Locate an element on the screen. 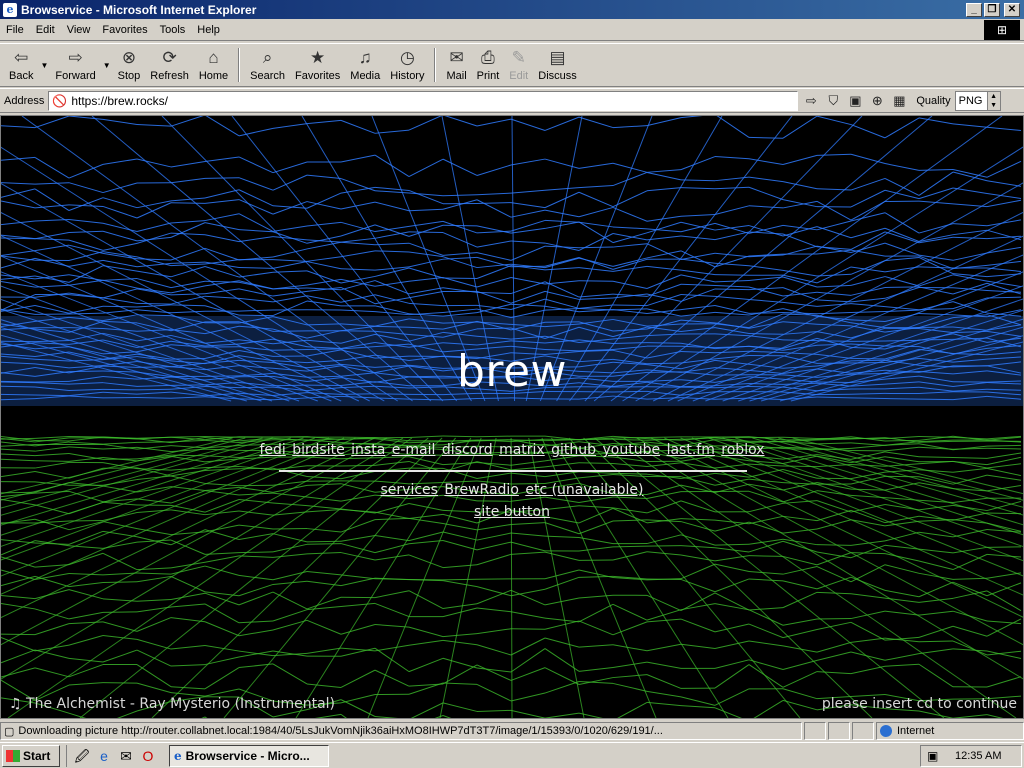 The width and height of the screenshot is (1024, 768). link-discord: discord is located at coordinates (467, 450).